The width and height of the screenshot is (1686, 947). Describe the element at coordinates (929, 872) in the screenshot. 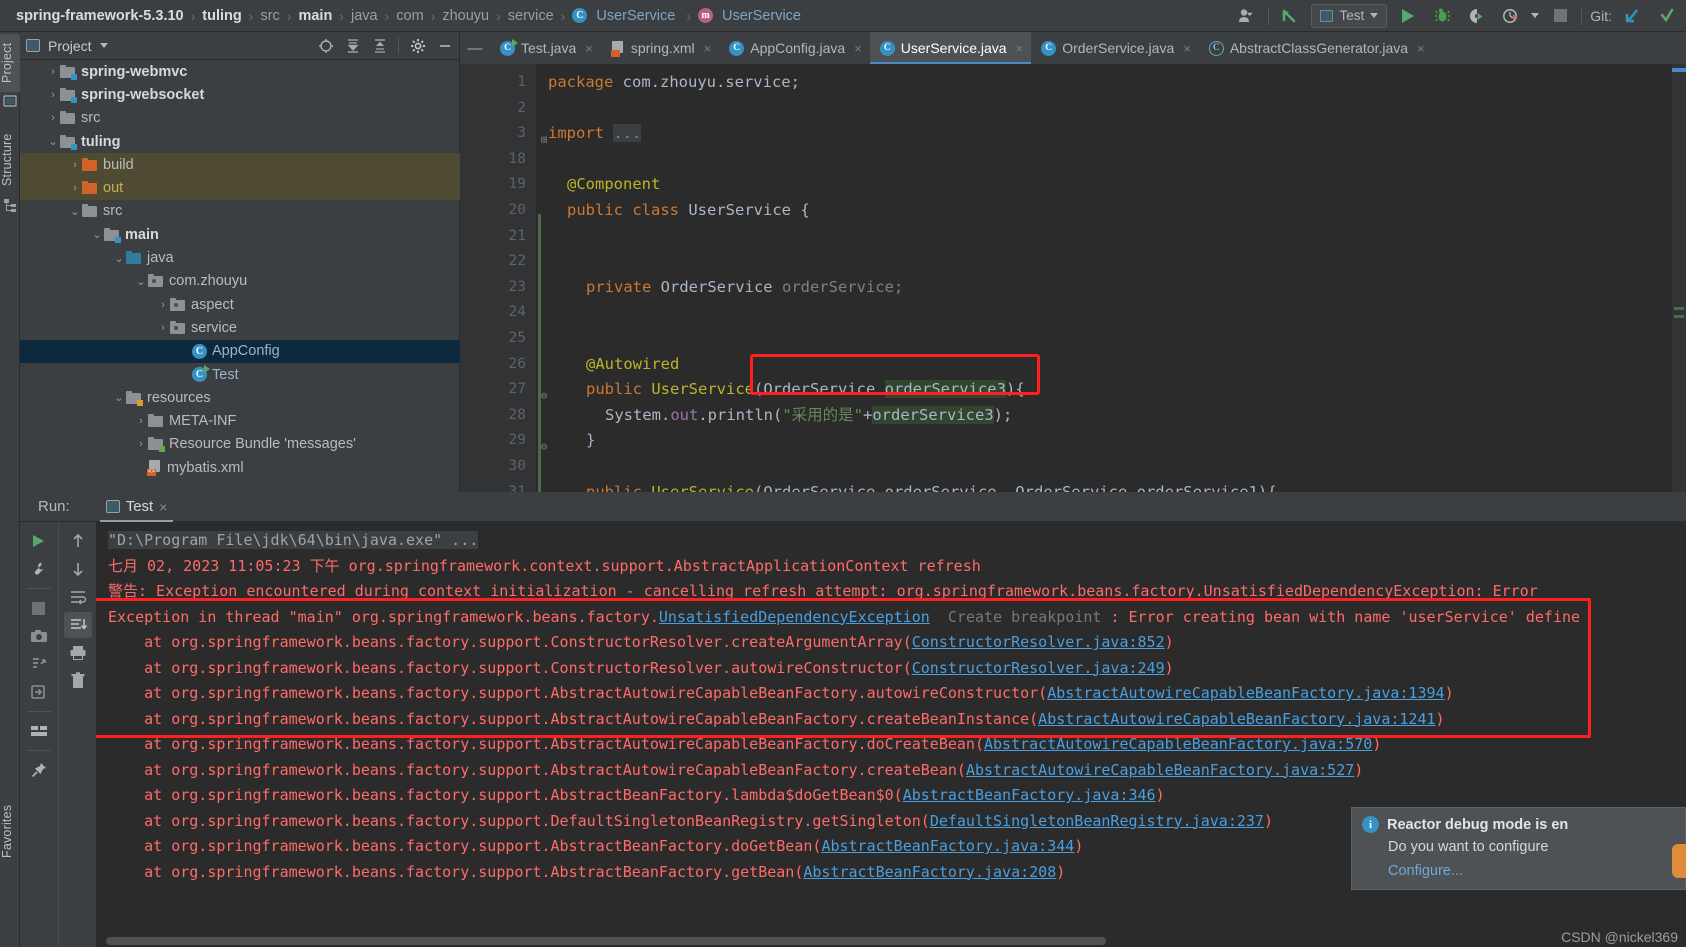

I see `stacktrace-link: AbstractBeanFactory.java:208` at that location.